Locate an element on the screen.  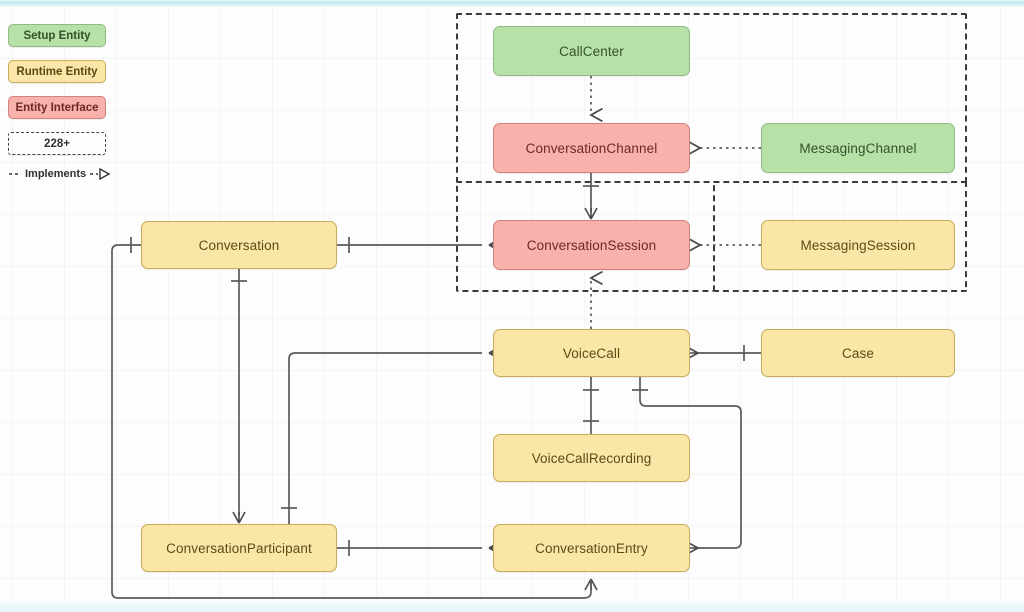
entity-label: VoiceCall is located at coordinates (591, 353).